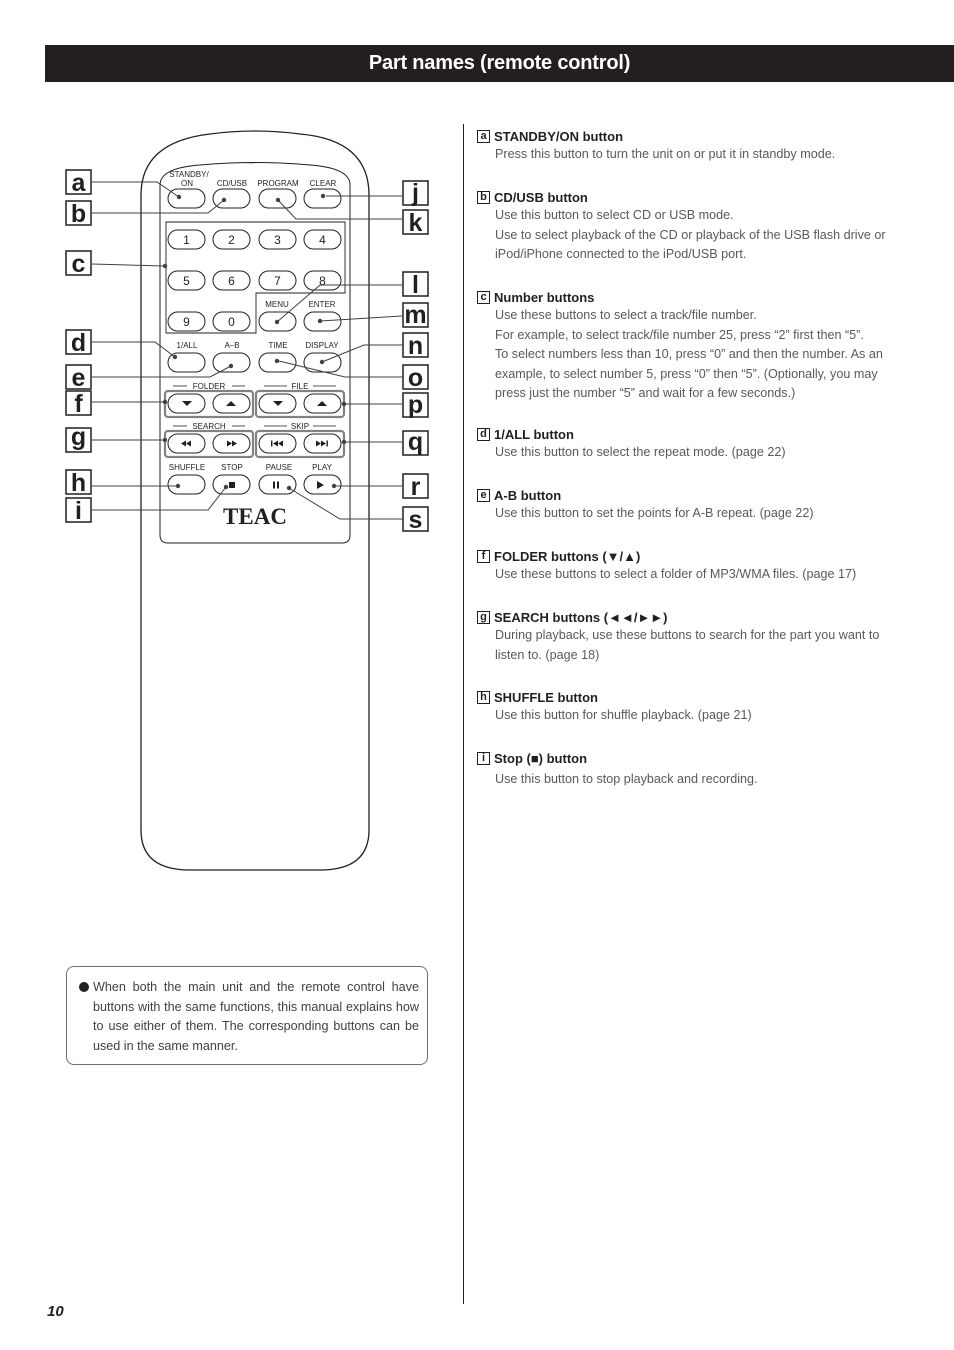  I want to click on letter-box: i, so click(483, 758).